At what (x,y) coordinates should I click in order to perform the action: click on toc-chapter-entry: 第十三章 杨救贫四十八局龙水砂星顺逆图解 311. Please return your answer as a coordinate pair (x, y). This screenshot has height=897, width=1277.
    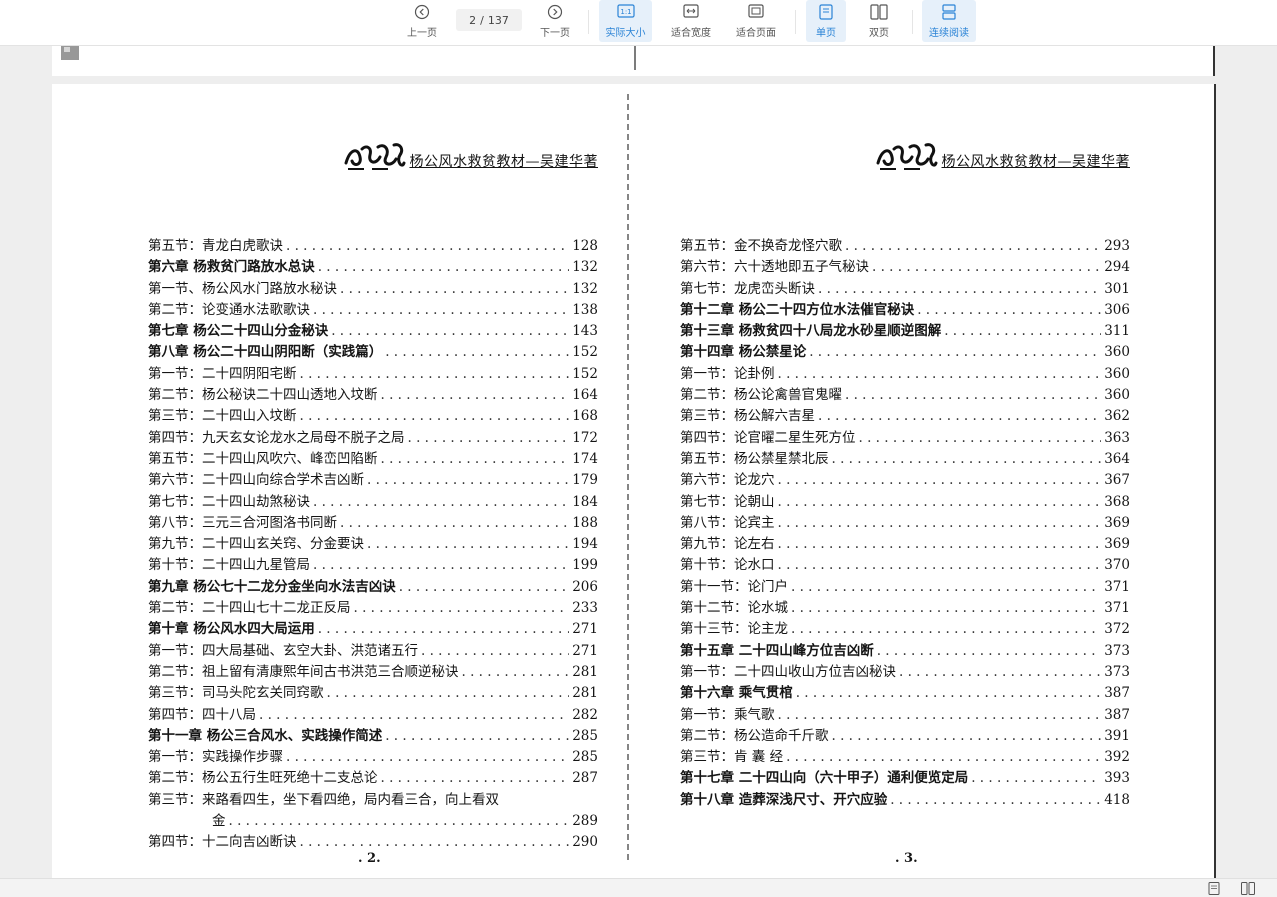
    Looking at the image, I should click on (905, 329).